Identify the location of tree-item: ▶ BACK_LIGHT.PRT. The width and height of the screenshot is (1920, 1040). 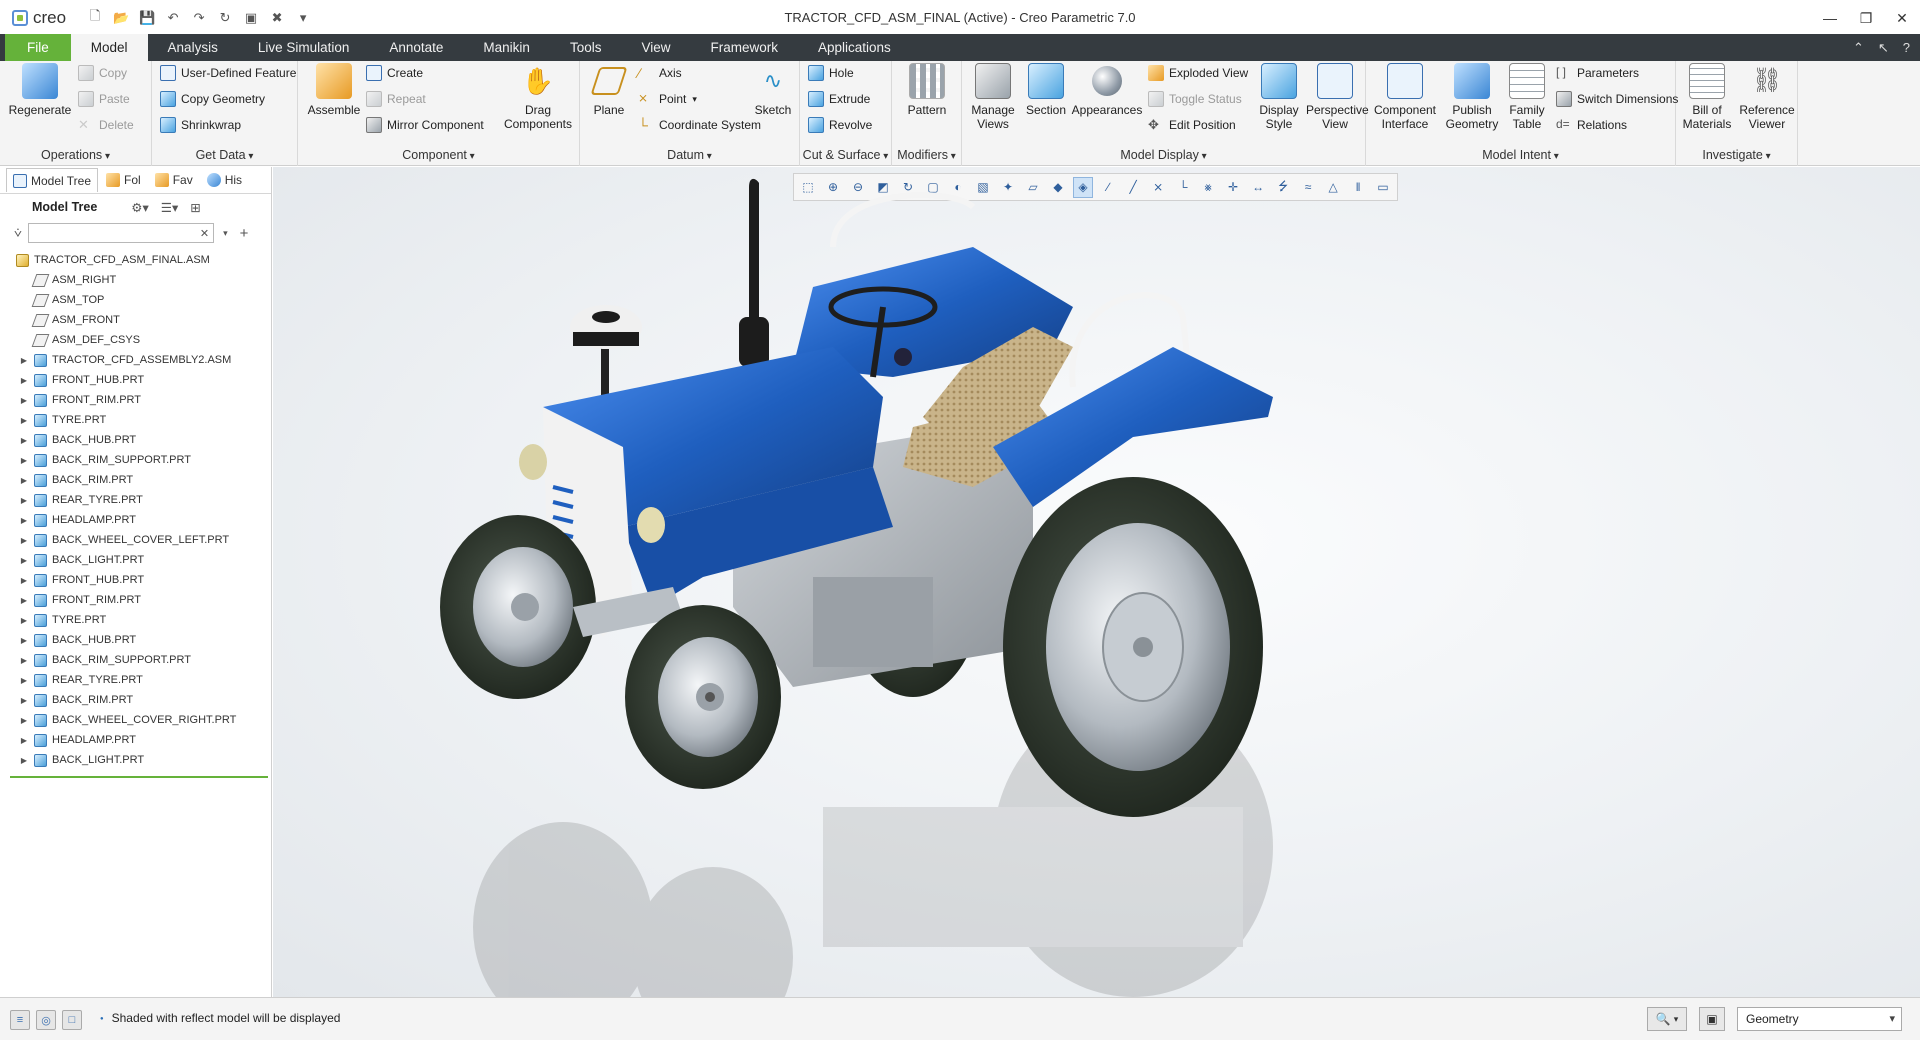
(135, 760).